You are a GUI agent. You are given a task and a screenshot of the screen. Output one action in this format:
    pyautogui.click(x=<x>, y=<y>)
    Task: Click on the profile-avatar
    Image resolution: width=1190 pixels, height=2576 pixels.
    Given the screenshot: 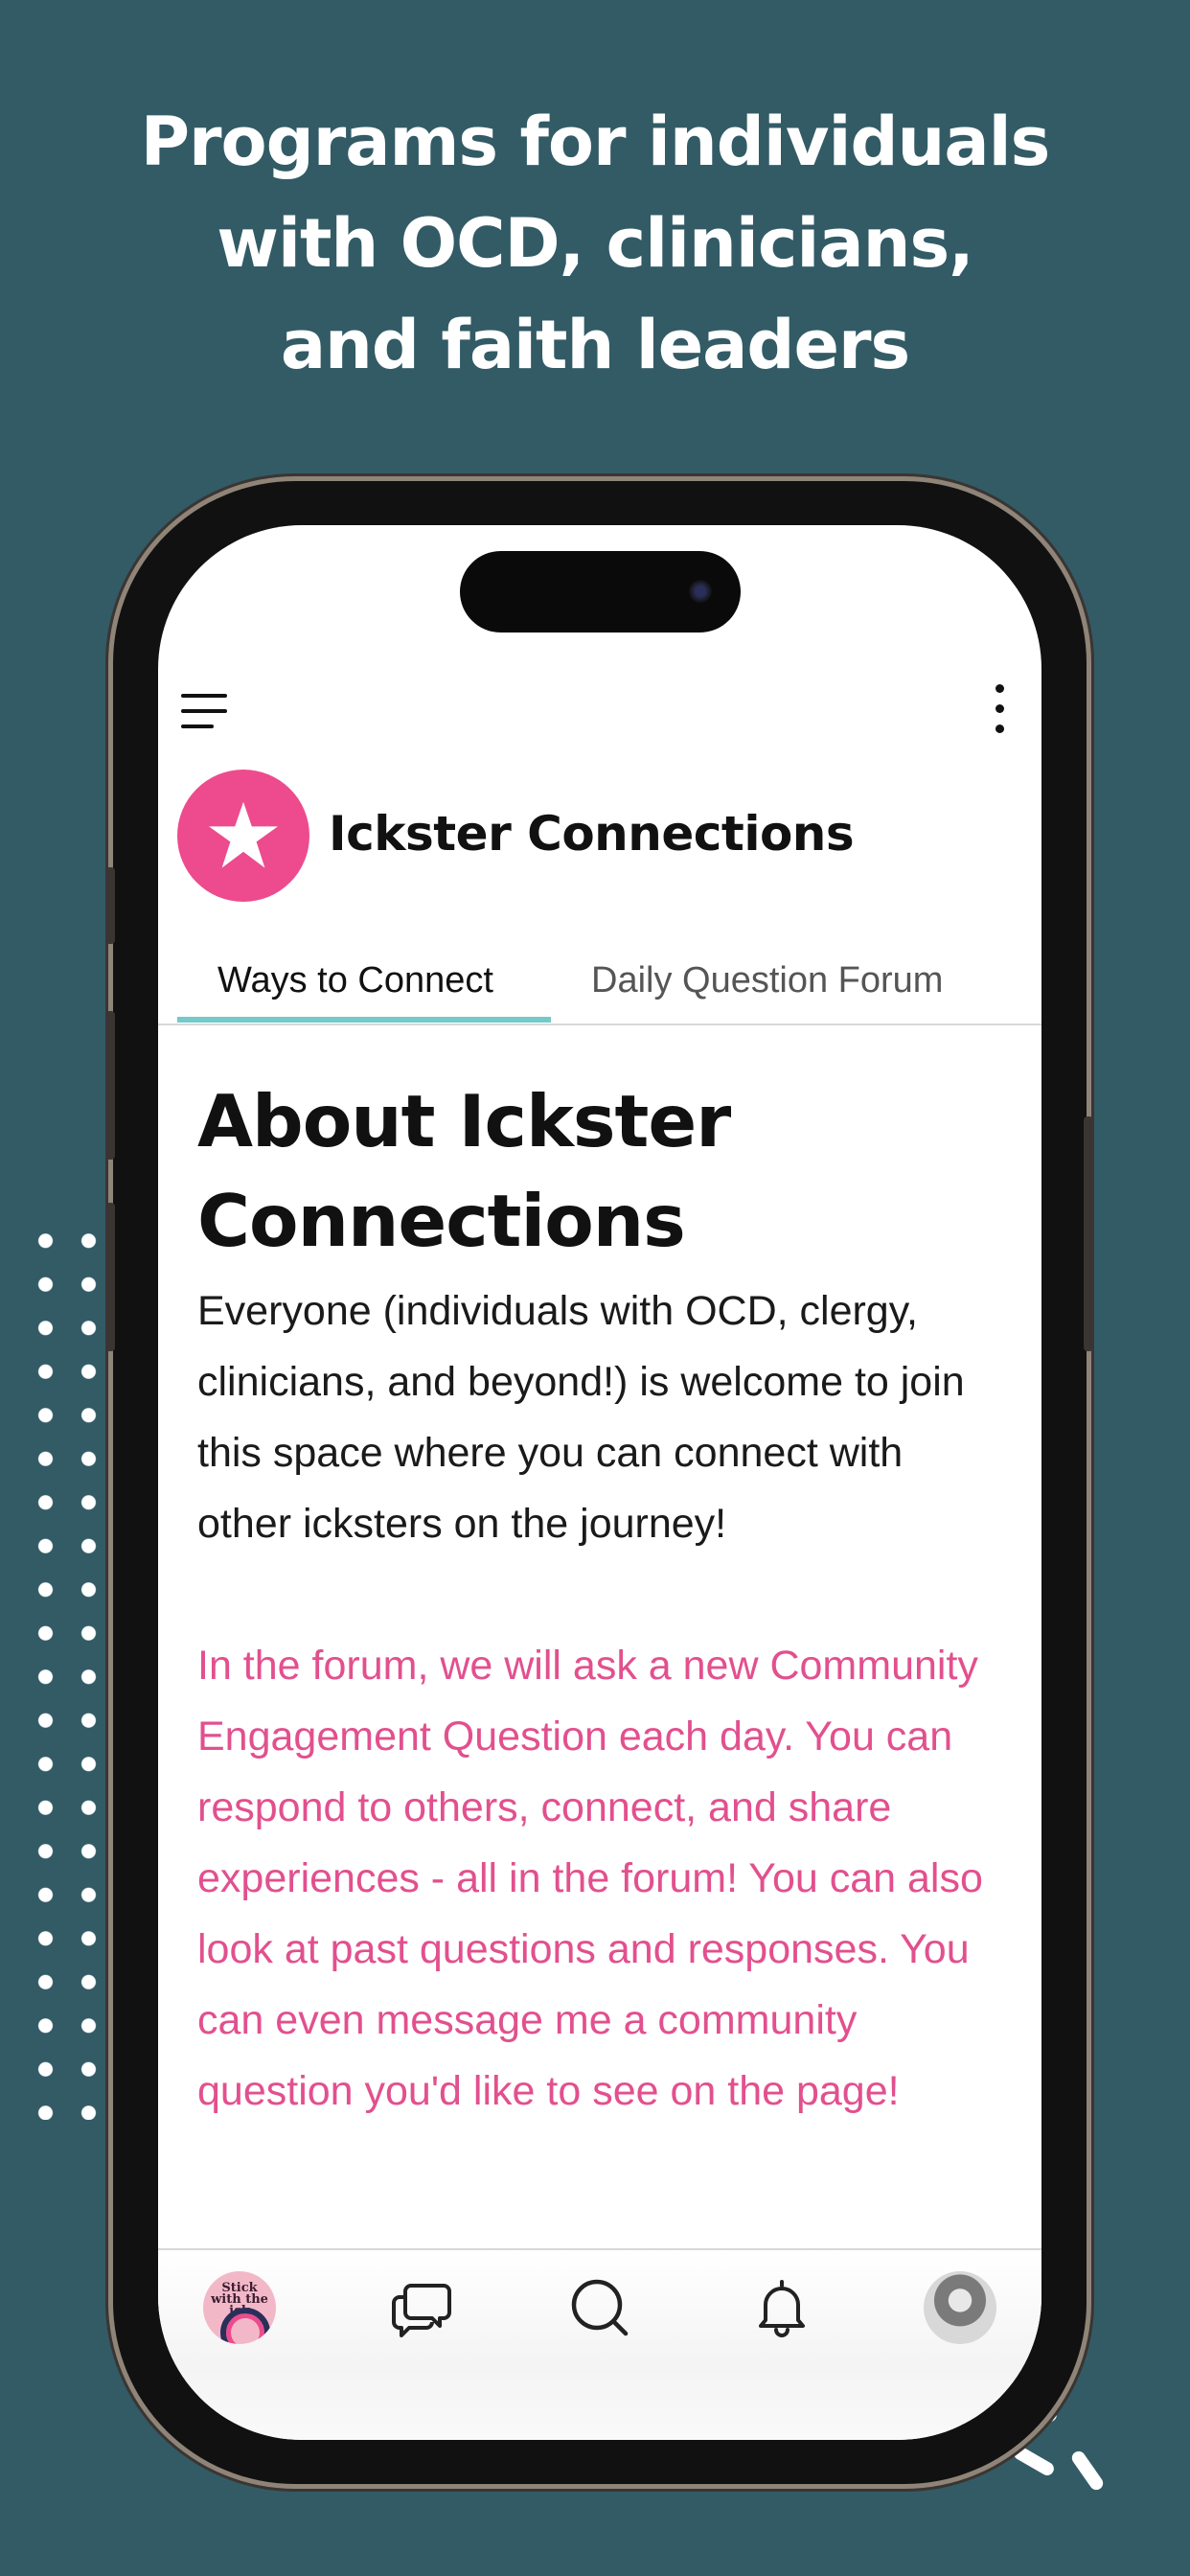 What is the action you would take?
    pyautogui.click(x=960, y=2307)
    